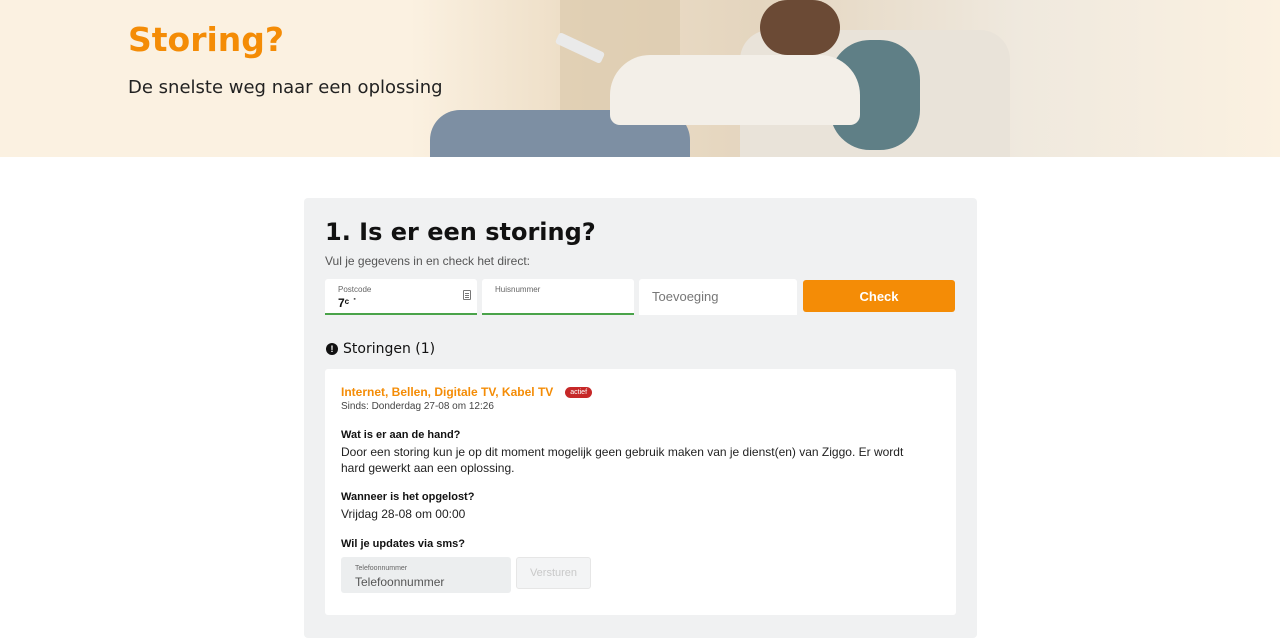 This screenshot has height=638, width=1280. What do you see at coordinates (285, 87) in the screenshot?
I see `hero-subtitle: De snelste weg naar een oplossing` at bounding box center [285, 87].